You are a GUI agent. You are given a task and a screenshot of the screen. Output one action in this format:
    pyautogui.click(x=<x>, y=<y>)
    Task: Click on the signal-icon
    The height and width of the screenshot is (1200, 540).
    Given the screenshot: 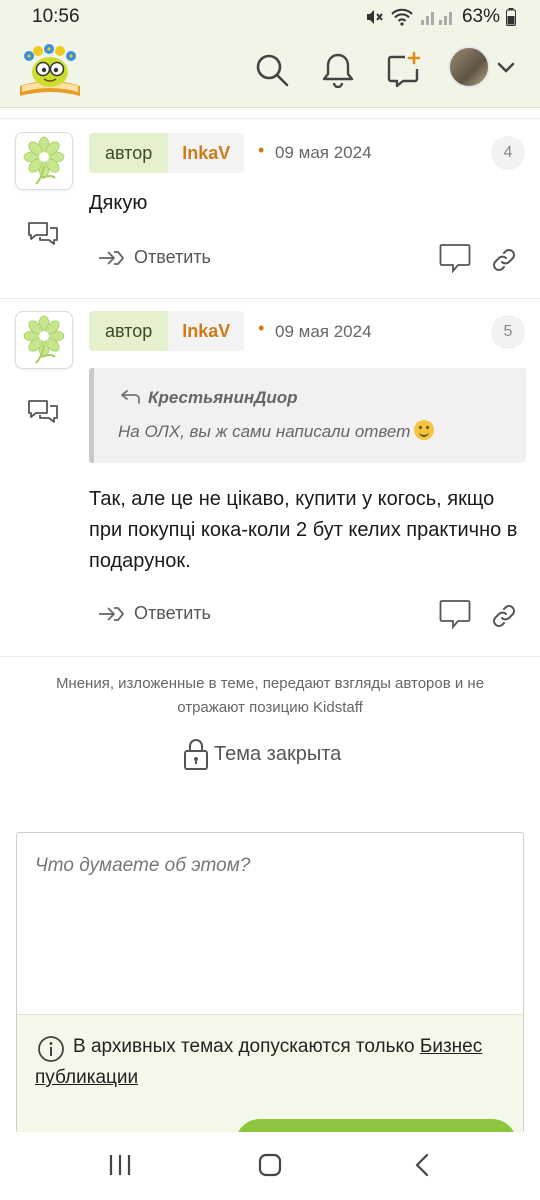 What is the action you would take?
    pyautogui.click(x=436, y=18)
    